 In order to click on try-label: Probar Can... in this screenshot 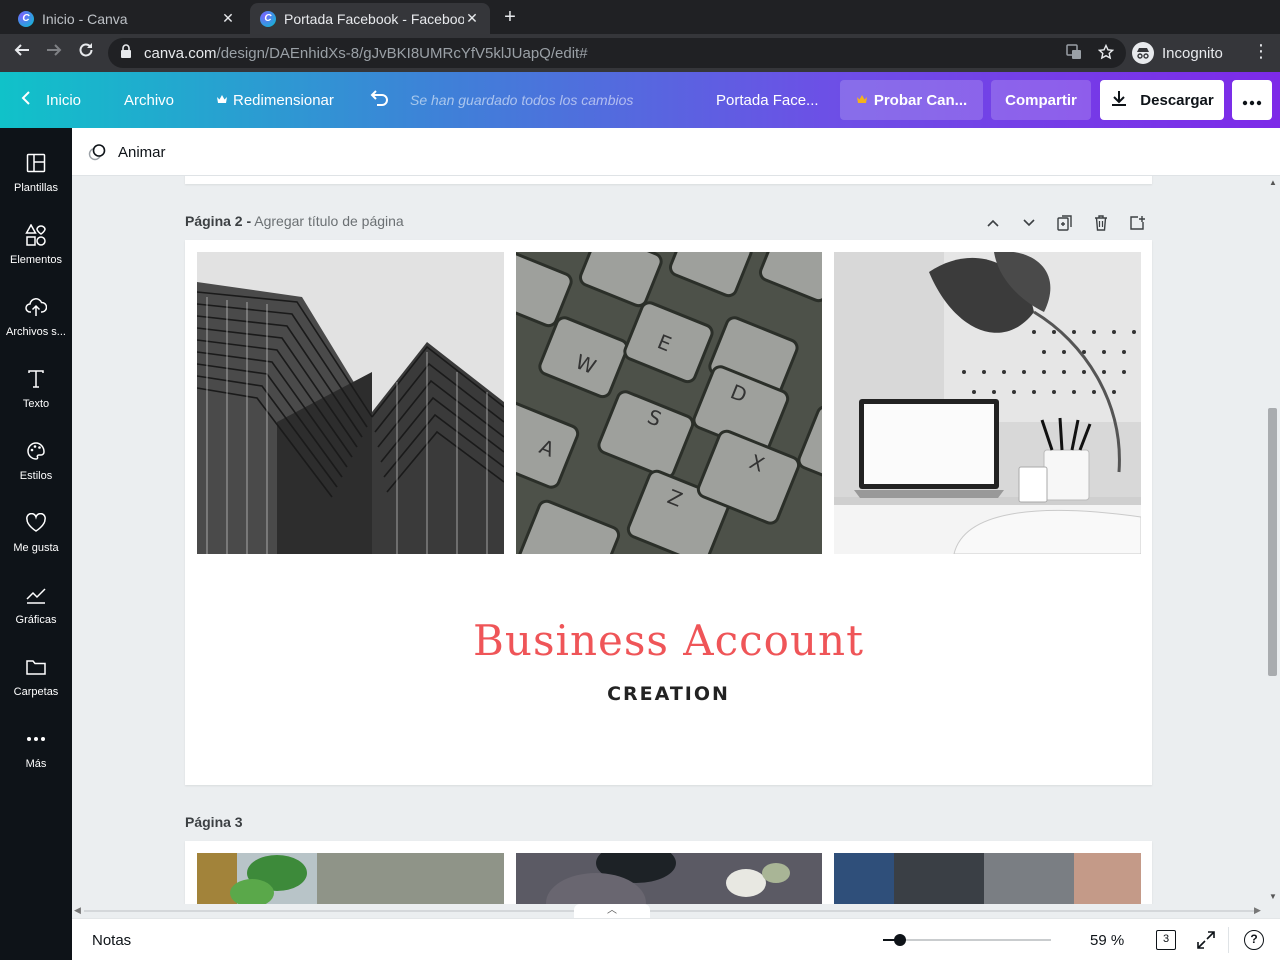, I will do `click(920, 100)`.